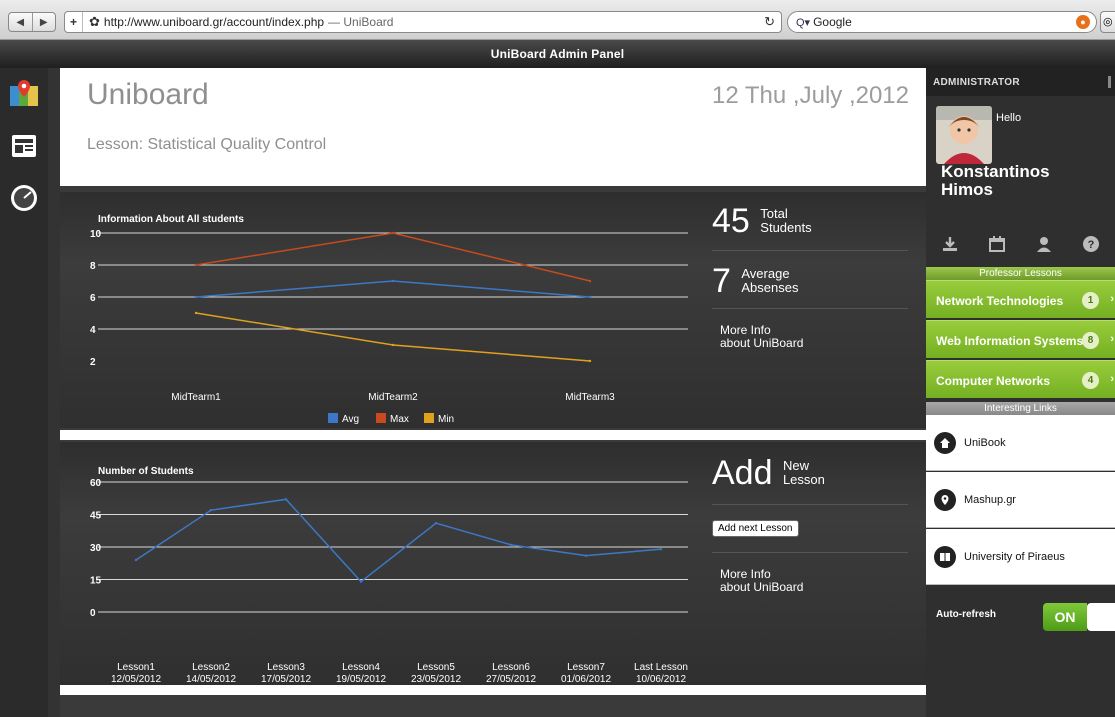 The image size is (1115, 717). I want to click on y-tick-label: 6, so click(93, 298).